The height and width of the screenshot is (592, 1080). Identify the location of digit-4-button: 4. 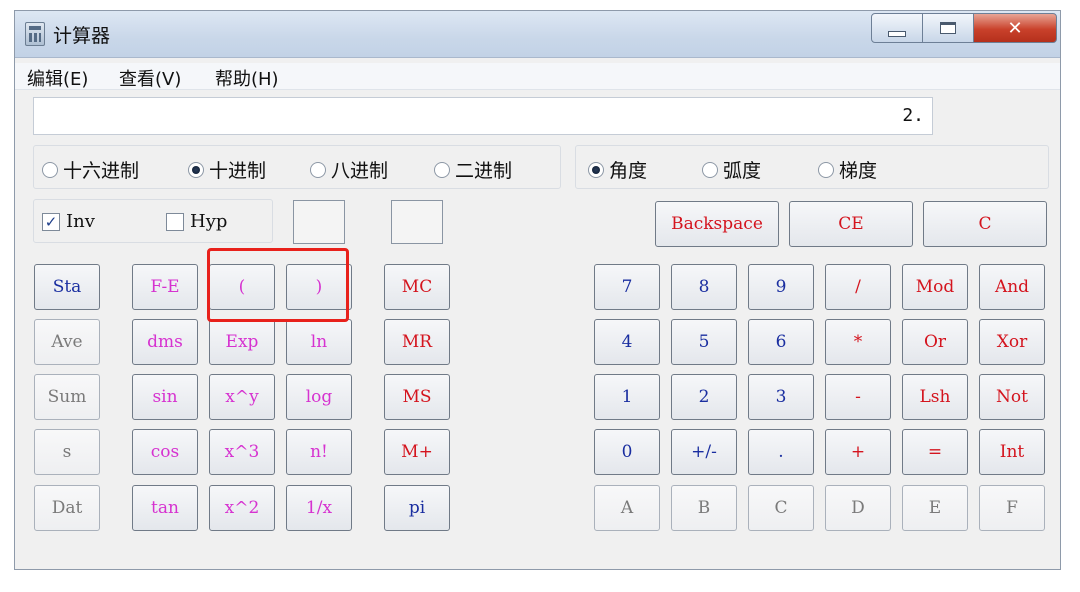
(627, 342).